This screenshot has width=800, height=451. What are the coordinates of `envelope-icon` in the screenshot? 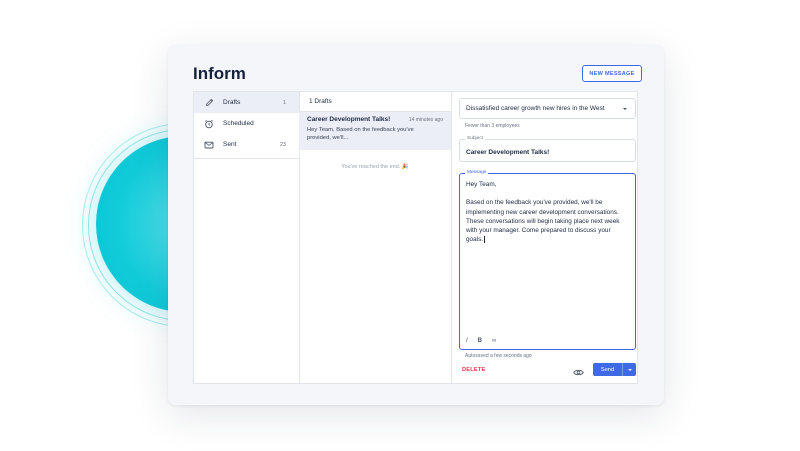 It's located at (209, 145).